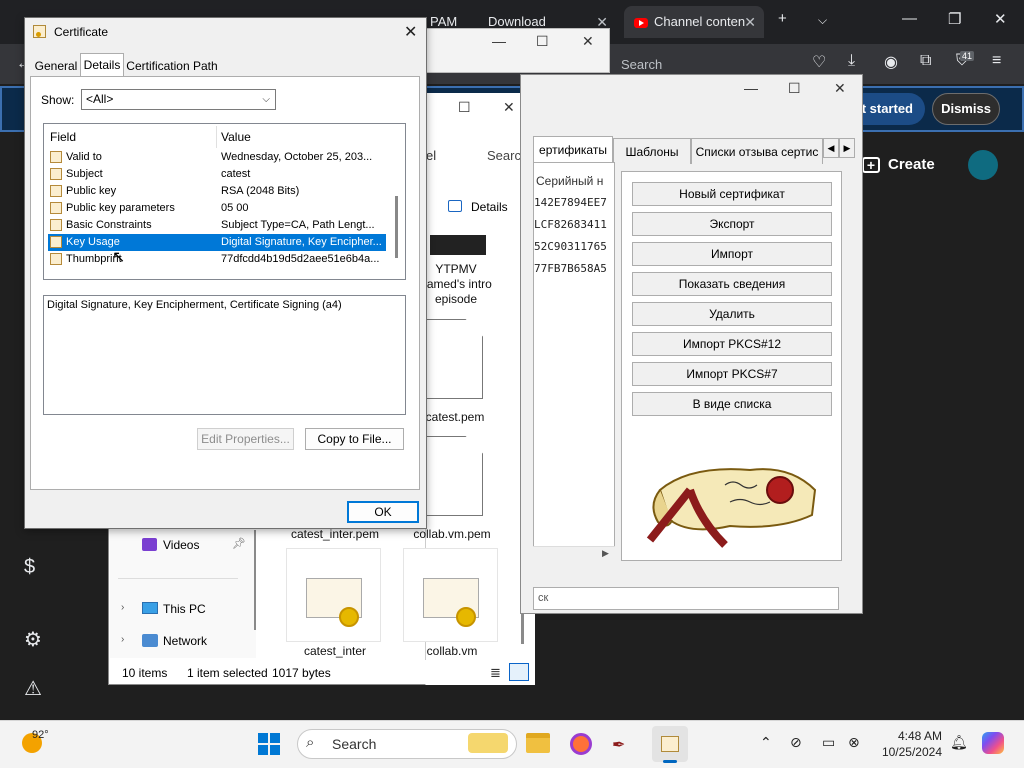 The height and width of the screenshot is (768, 1024). I want to click on clock-date: 10/25/2024, so click(910, 752).